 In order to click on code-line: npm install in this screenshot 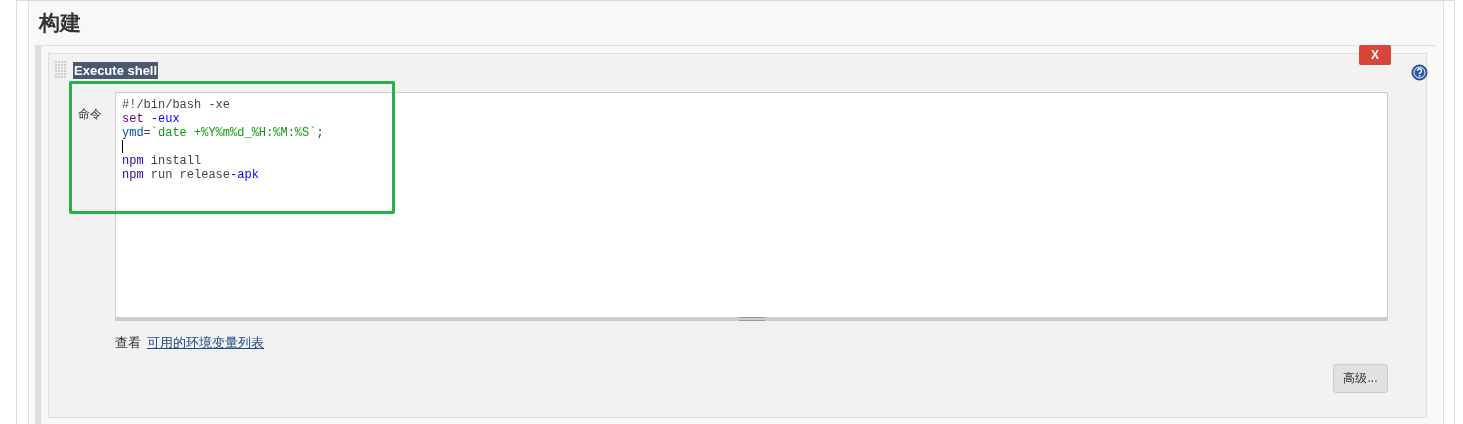, I will do `click(162, 161)`.